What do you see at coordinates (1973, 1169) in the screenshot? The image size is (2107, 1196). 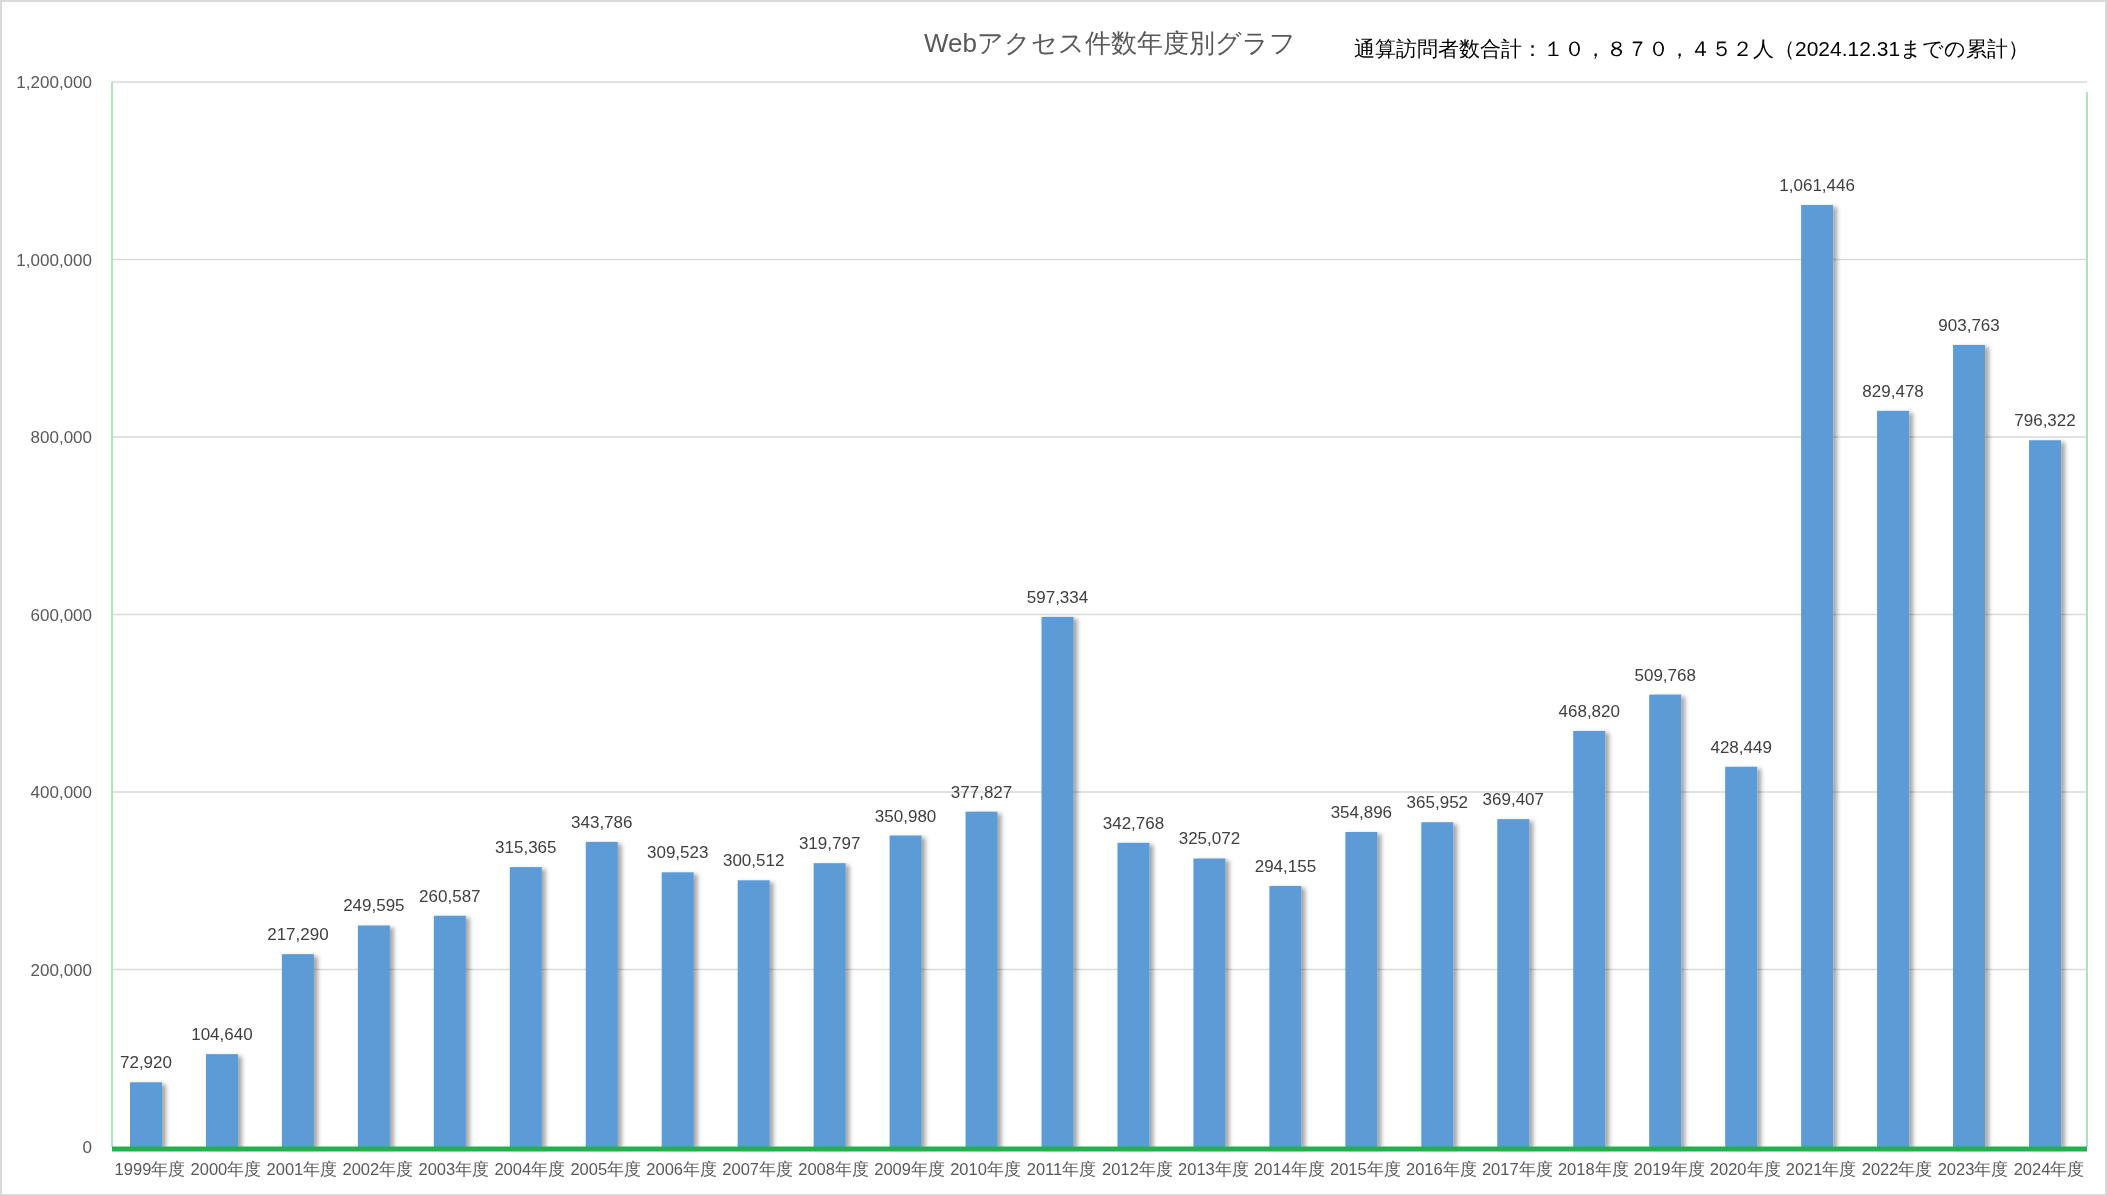 I see `x-axis-label: 2023年度` at bounding box center [1973, 1169].